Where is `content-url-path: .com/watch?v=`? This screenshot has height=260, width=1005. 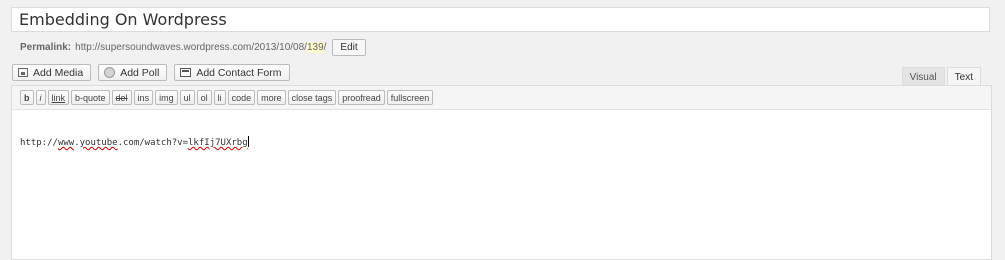
content-url-path: .com/watch?v= is located at coordinates (153, 143).